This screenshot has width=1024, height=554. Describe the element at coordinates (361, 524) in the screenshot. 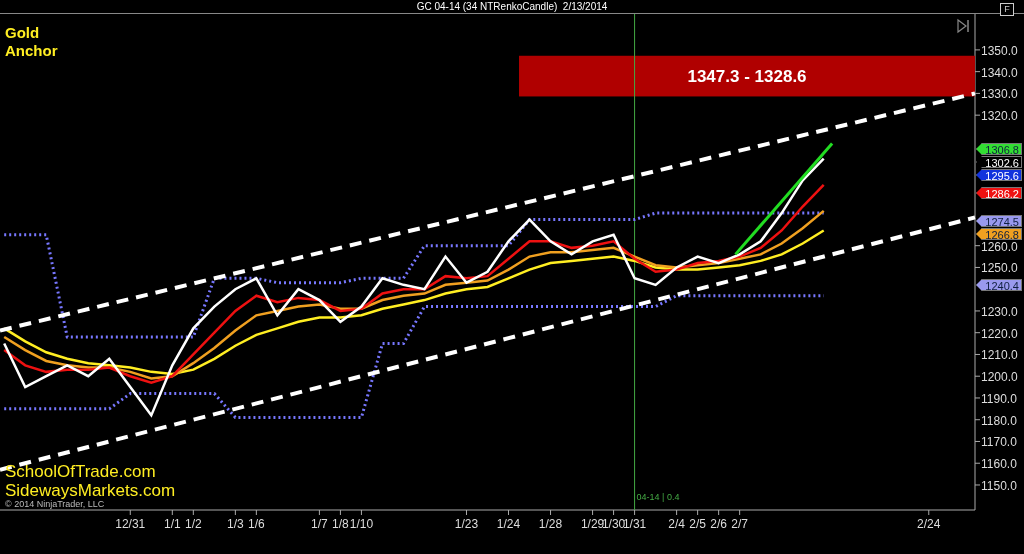

I see `x-axis-label: 1/10` at that location.